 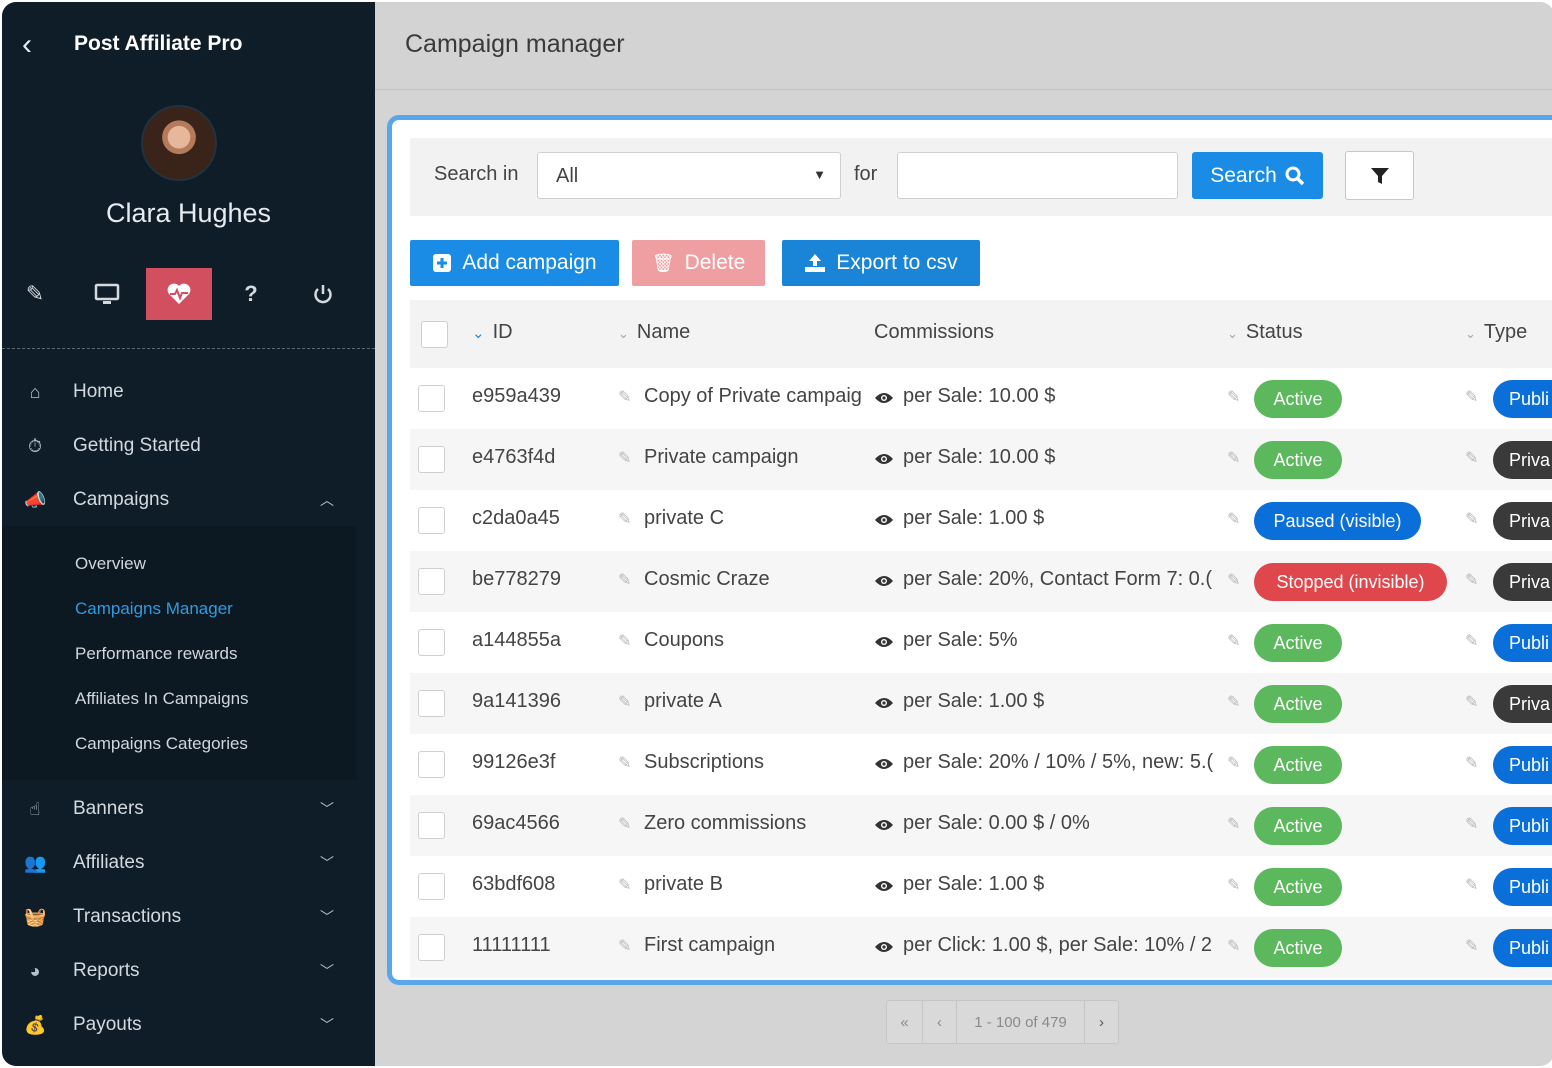 I want to click on status-badge: Paused (visible), so click(x=1337, y=521).